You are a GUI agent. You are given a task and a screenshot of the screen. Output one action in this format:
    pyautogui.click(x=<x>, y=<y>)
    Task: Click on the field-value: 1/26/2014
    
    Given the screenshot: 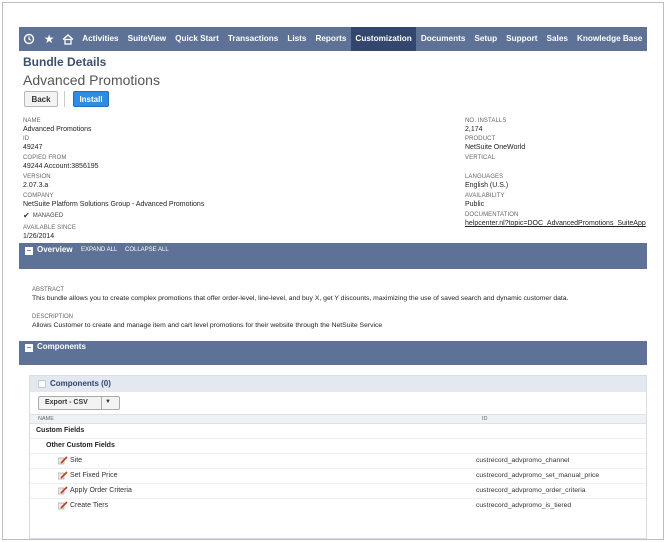 What is the action you would take?
    pyautogui.click(x=39, y=236)
    